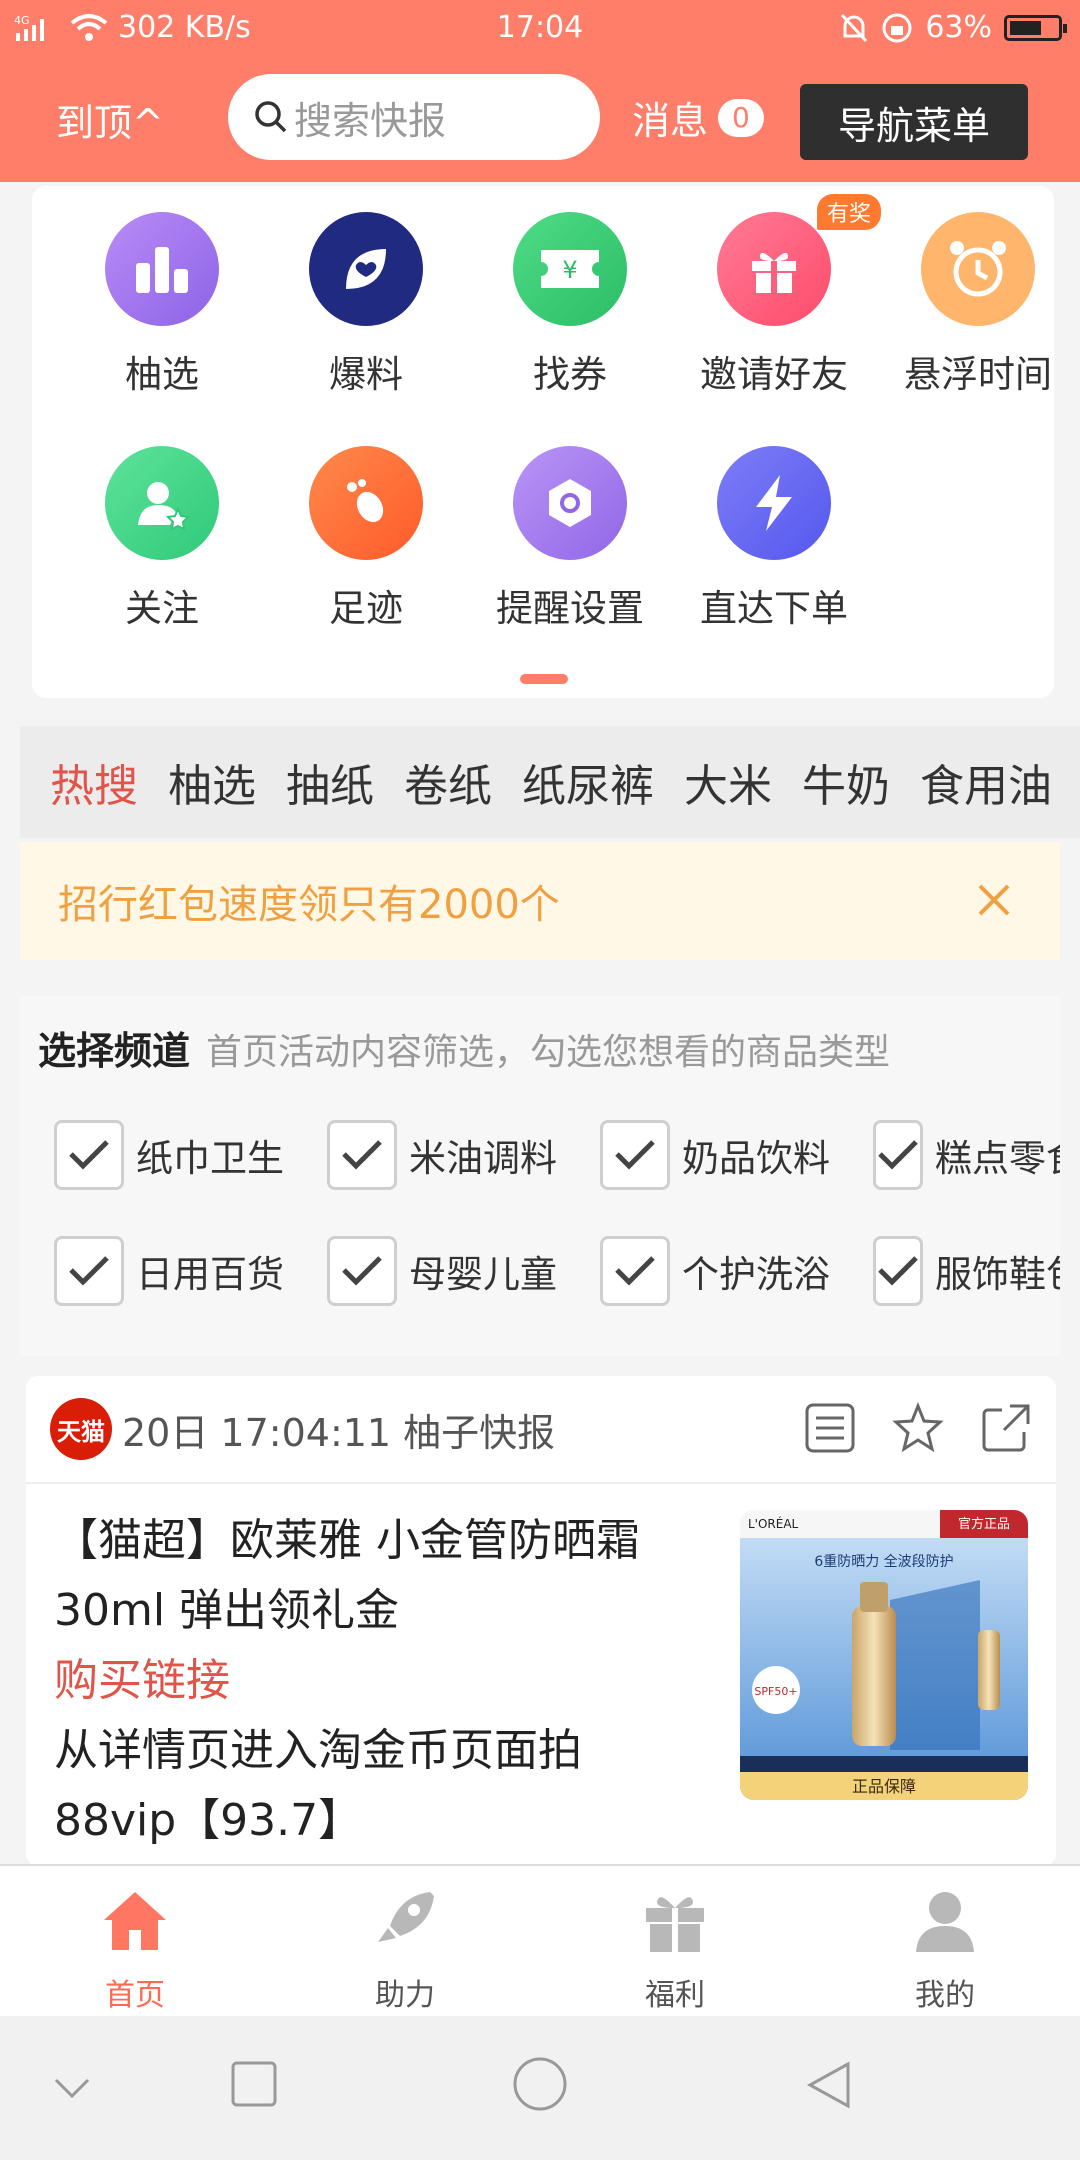  Describe the element at coordinates (846, 782) in the screenshot. I see `hot-search-item: 牛奶` at that location.